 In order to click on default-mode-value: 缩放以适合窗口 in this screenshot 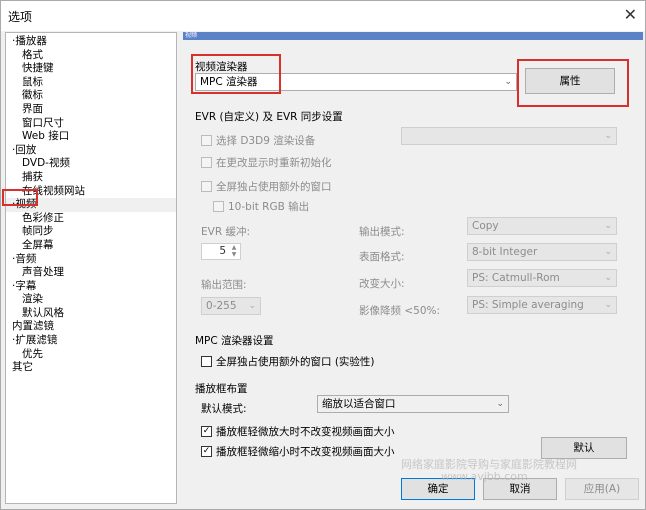, I will do `click(359, 404)`.